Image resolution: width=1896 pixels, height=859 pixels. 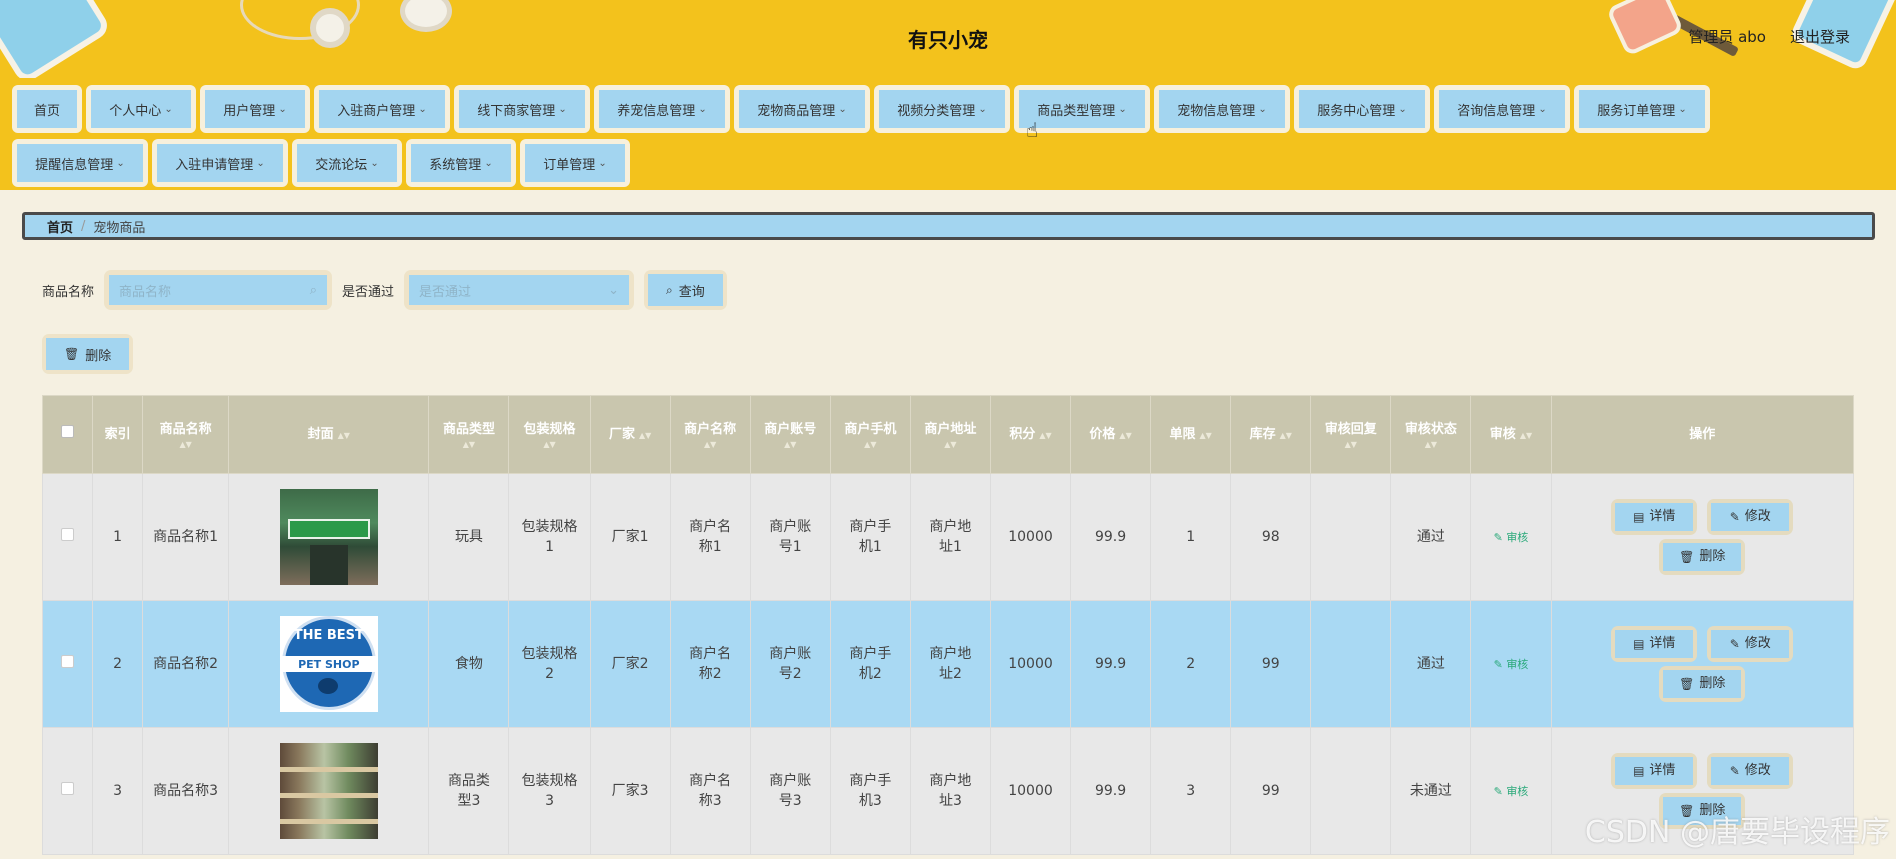 What do you see at coordinates (1032, 130) in the screenshot?
I see `mouse-pointer-icon: ☝` at bounding box center [1032, 130].